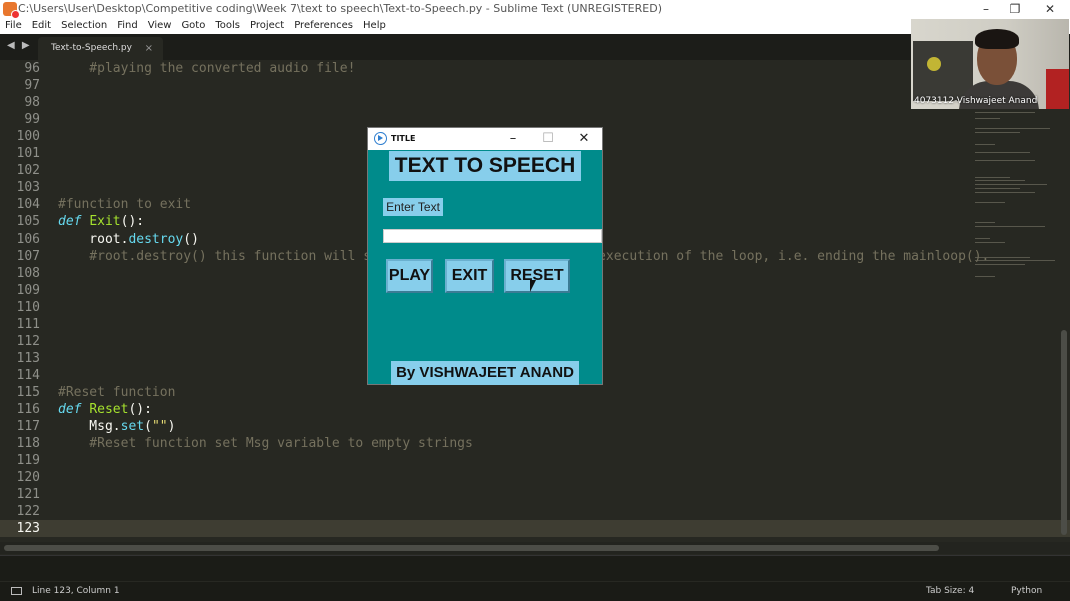  I want to click on line-number: 108, so click(28, 273).